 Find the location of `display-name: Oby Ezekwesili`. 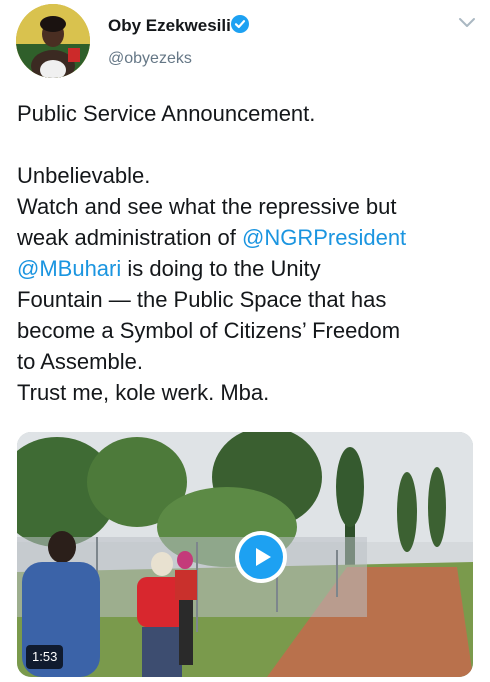

display-name: Oby Ezekwesili is located at coordinates (169, 26).